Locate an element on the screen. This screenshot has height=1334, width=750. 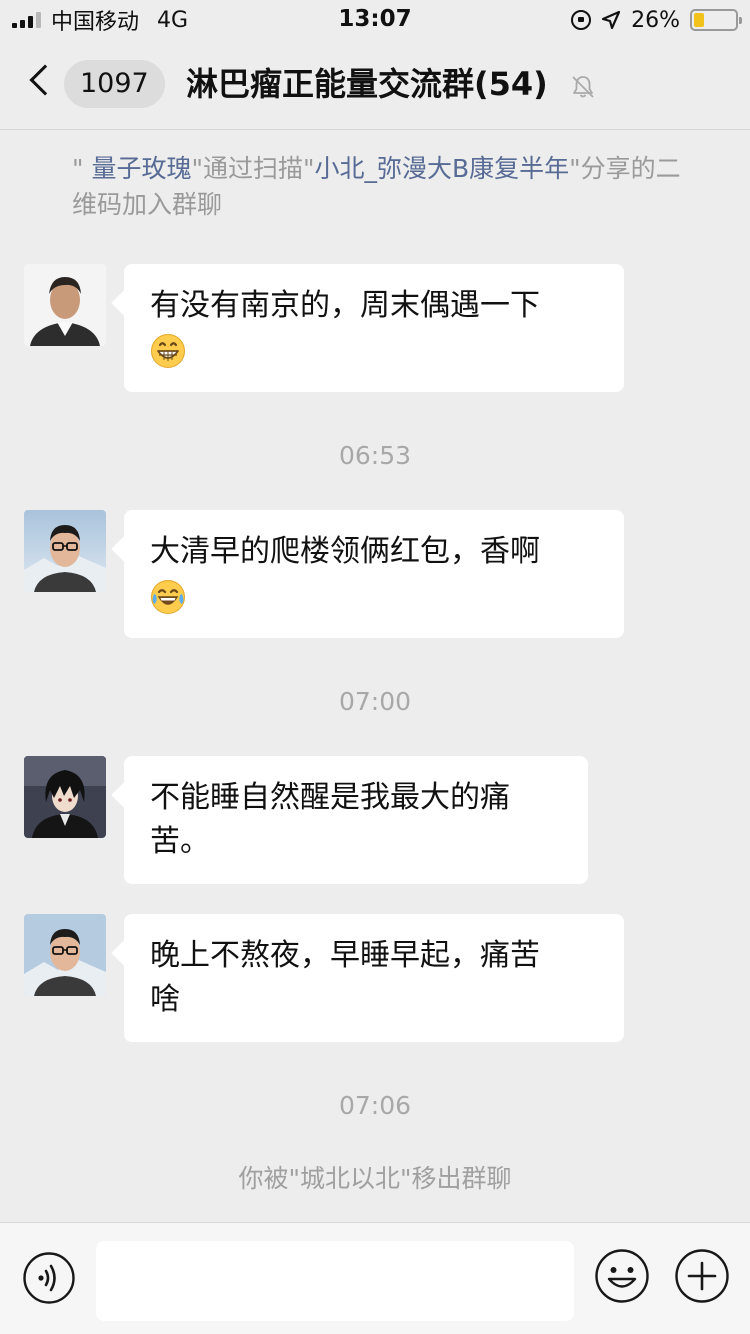
more-actions-plus-icon is located at coordinates (702, 1276).